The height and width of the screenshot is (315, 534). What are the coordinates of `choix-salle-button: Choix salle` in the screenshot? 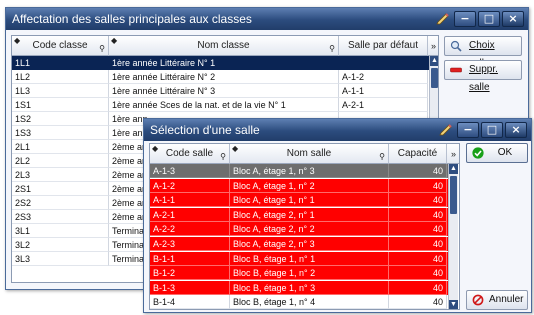 It's located at (483, 52).